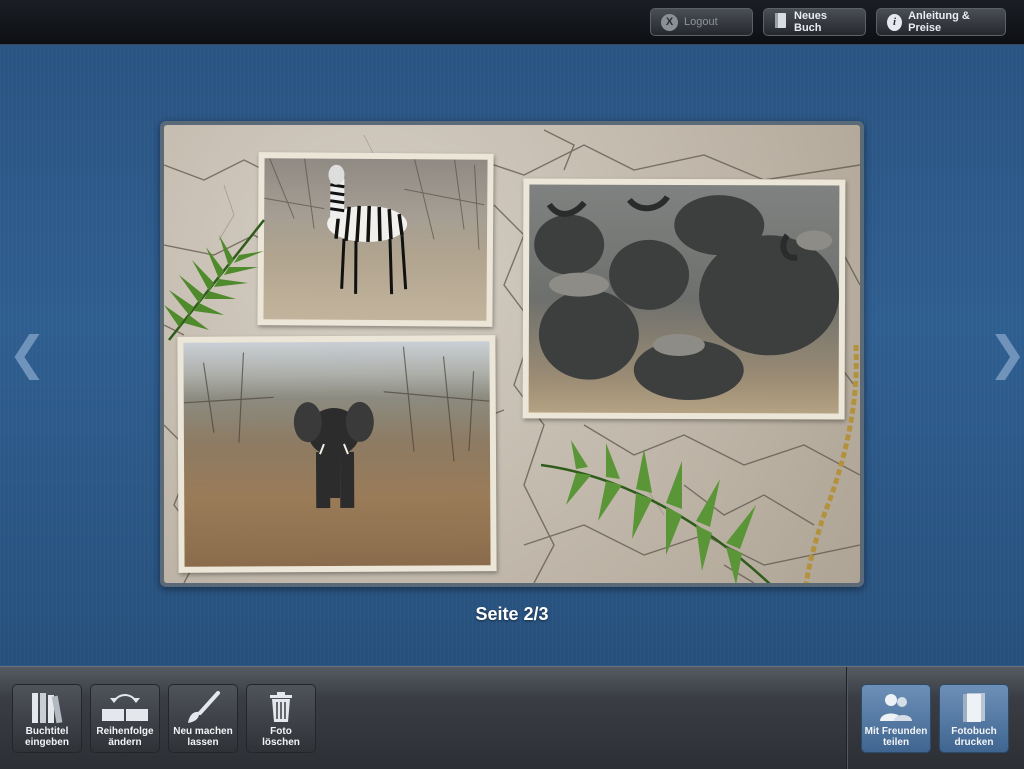 The height and width of the screenshot is (769, 1024). What do you see at coordinates (281, 708) in the screenshot?
I see `trash-icon` at bounding box center [281, 708].